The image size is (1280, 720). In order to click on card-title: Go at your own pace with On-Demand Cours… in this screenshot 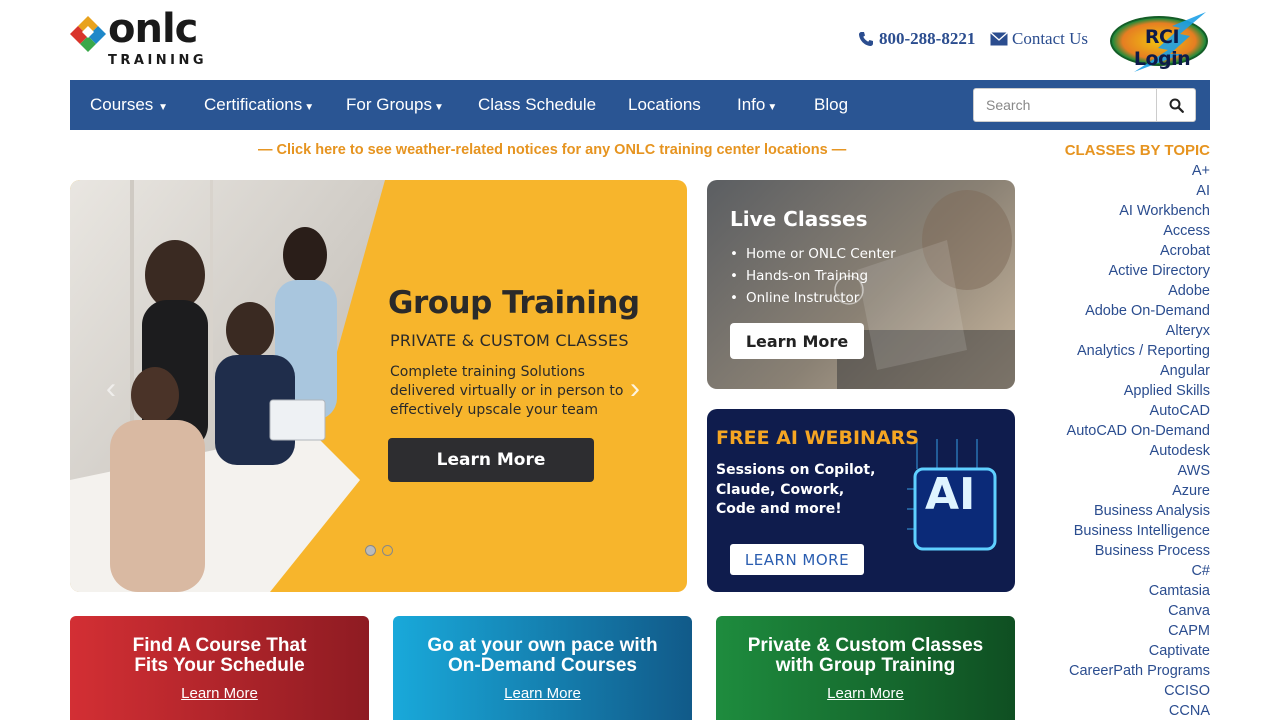, I will do `click(542, 655)`.